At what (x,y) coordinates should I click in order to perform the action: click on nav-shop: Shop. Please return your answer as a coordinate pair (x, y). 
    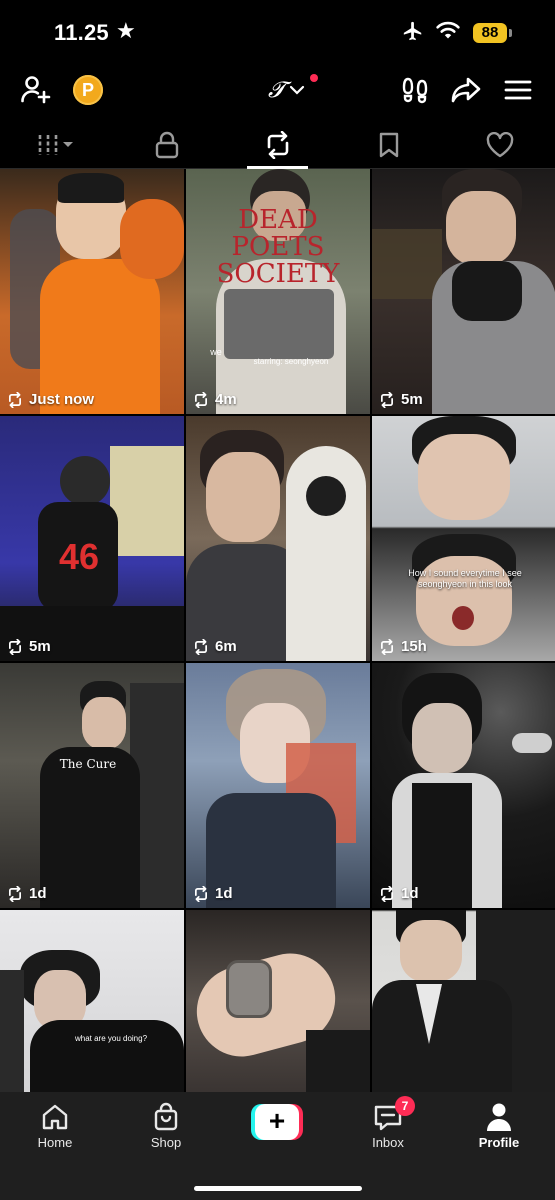
    Looking at the image, I should click on (166, 1128).